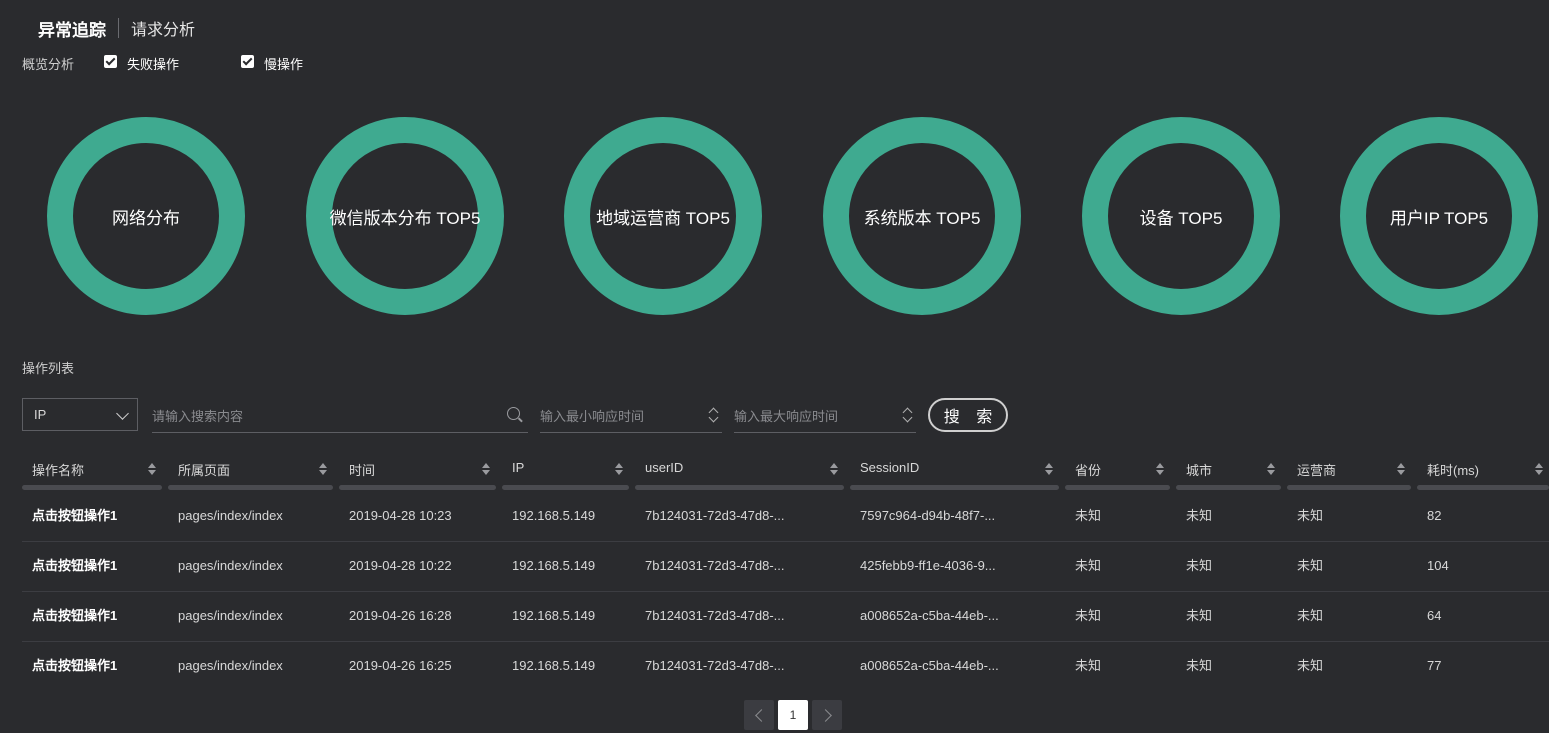 The width and height of the screenshot is (1549, 733). I want to click on cell-duration: 104, so click(1438, 565).